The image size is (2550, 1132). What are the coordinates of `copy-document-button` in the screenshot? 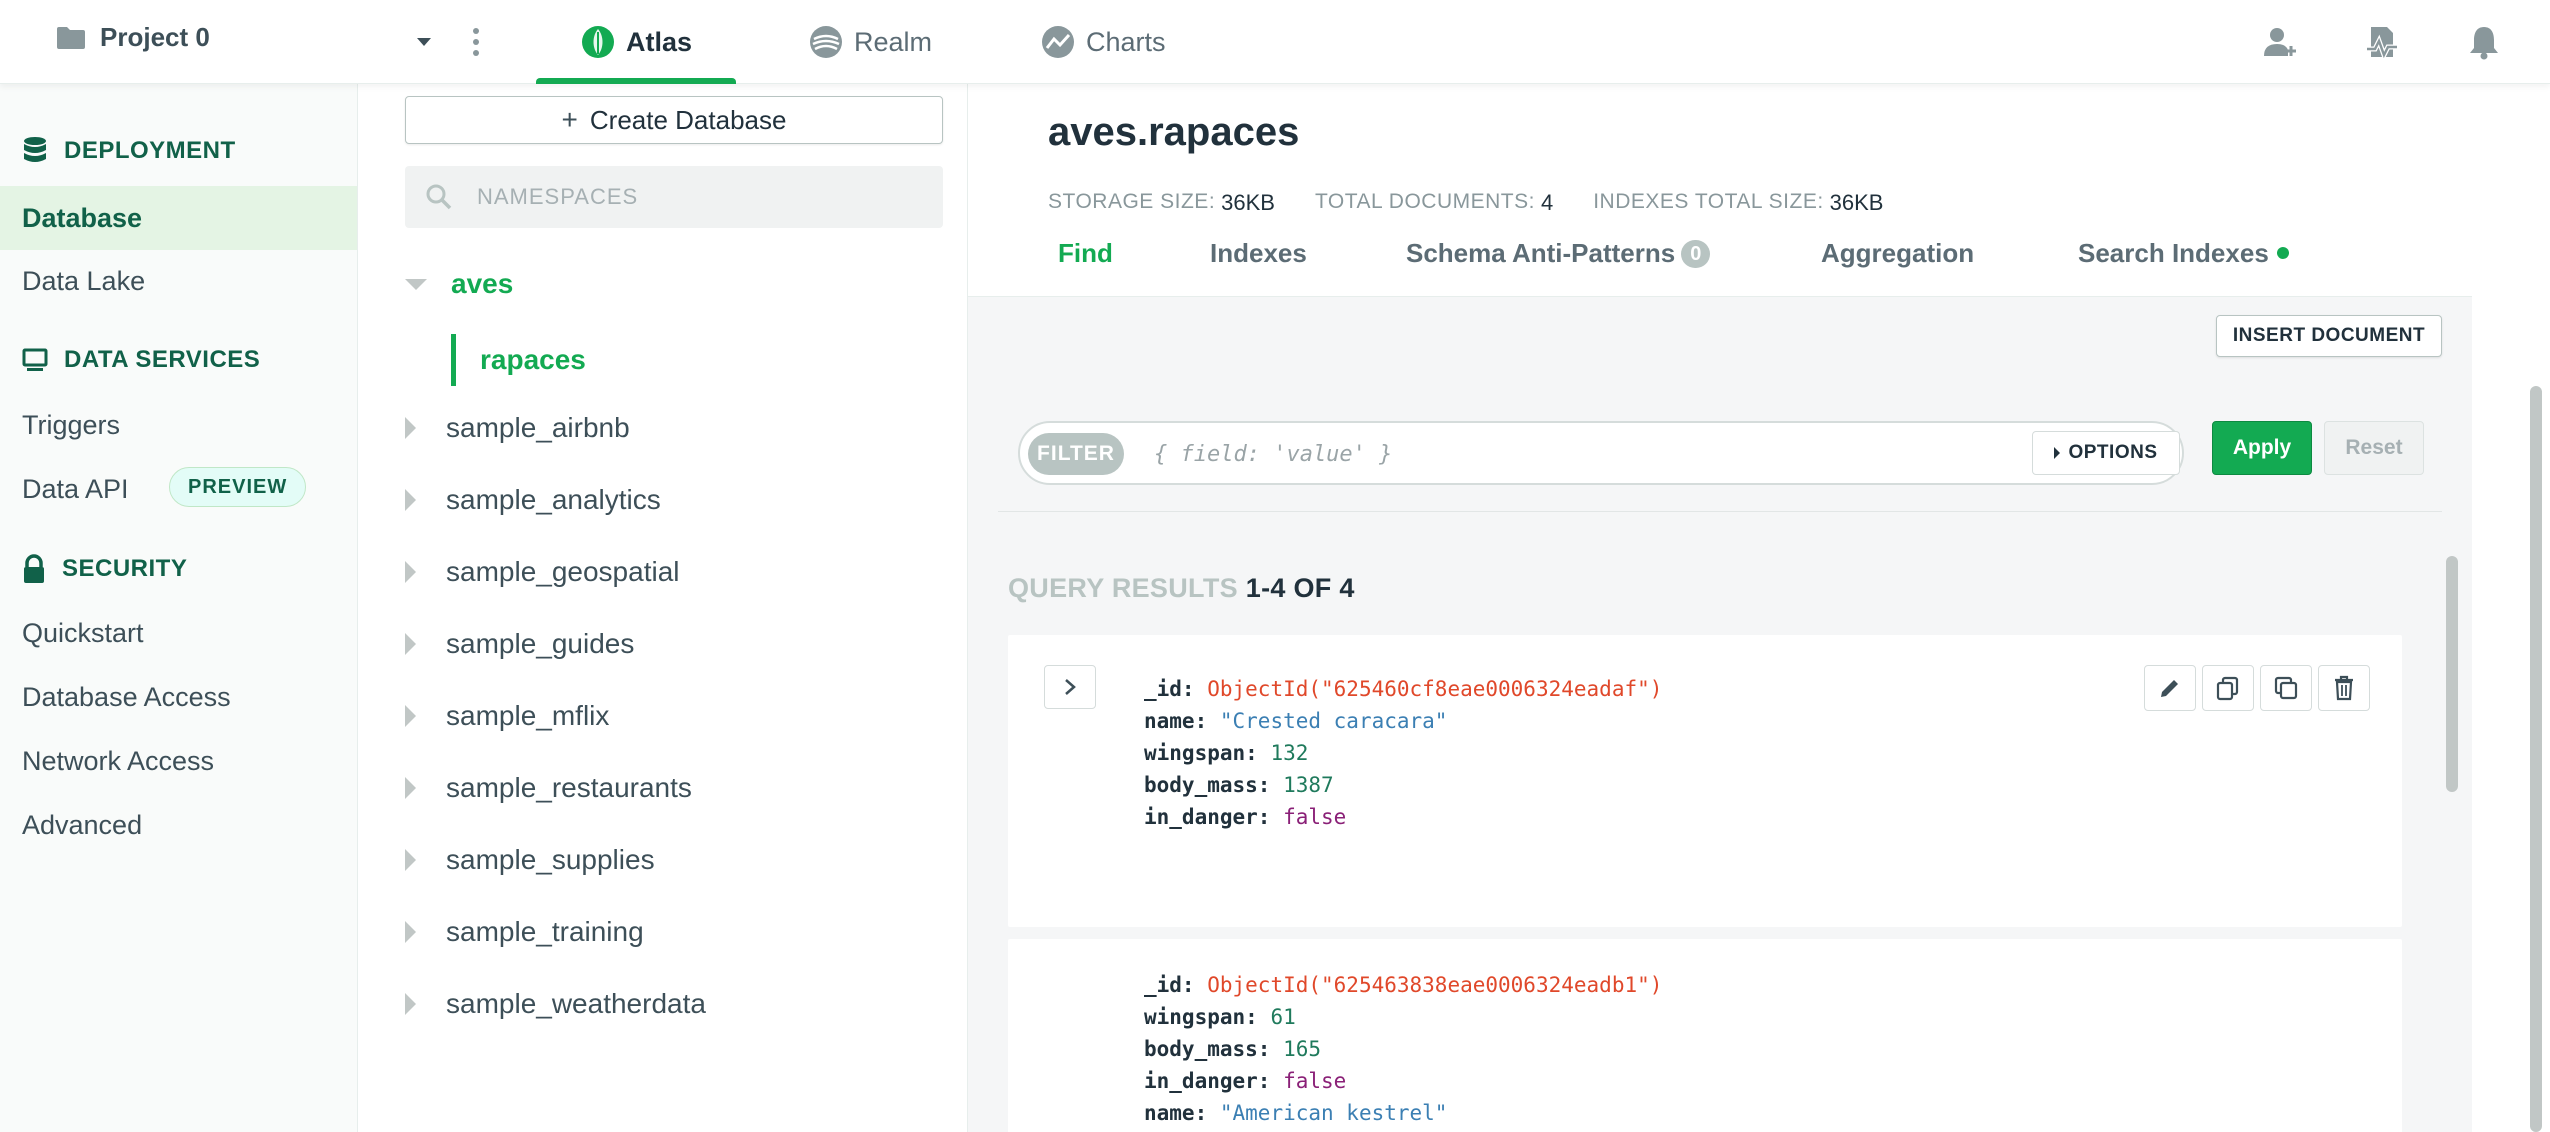 It's located at (2228, 688).